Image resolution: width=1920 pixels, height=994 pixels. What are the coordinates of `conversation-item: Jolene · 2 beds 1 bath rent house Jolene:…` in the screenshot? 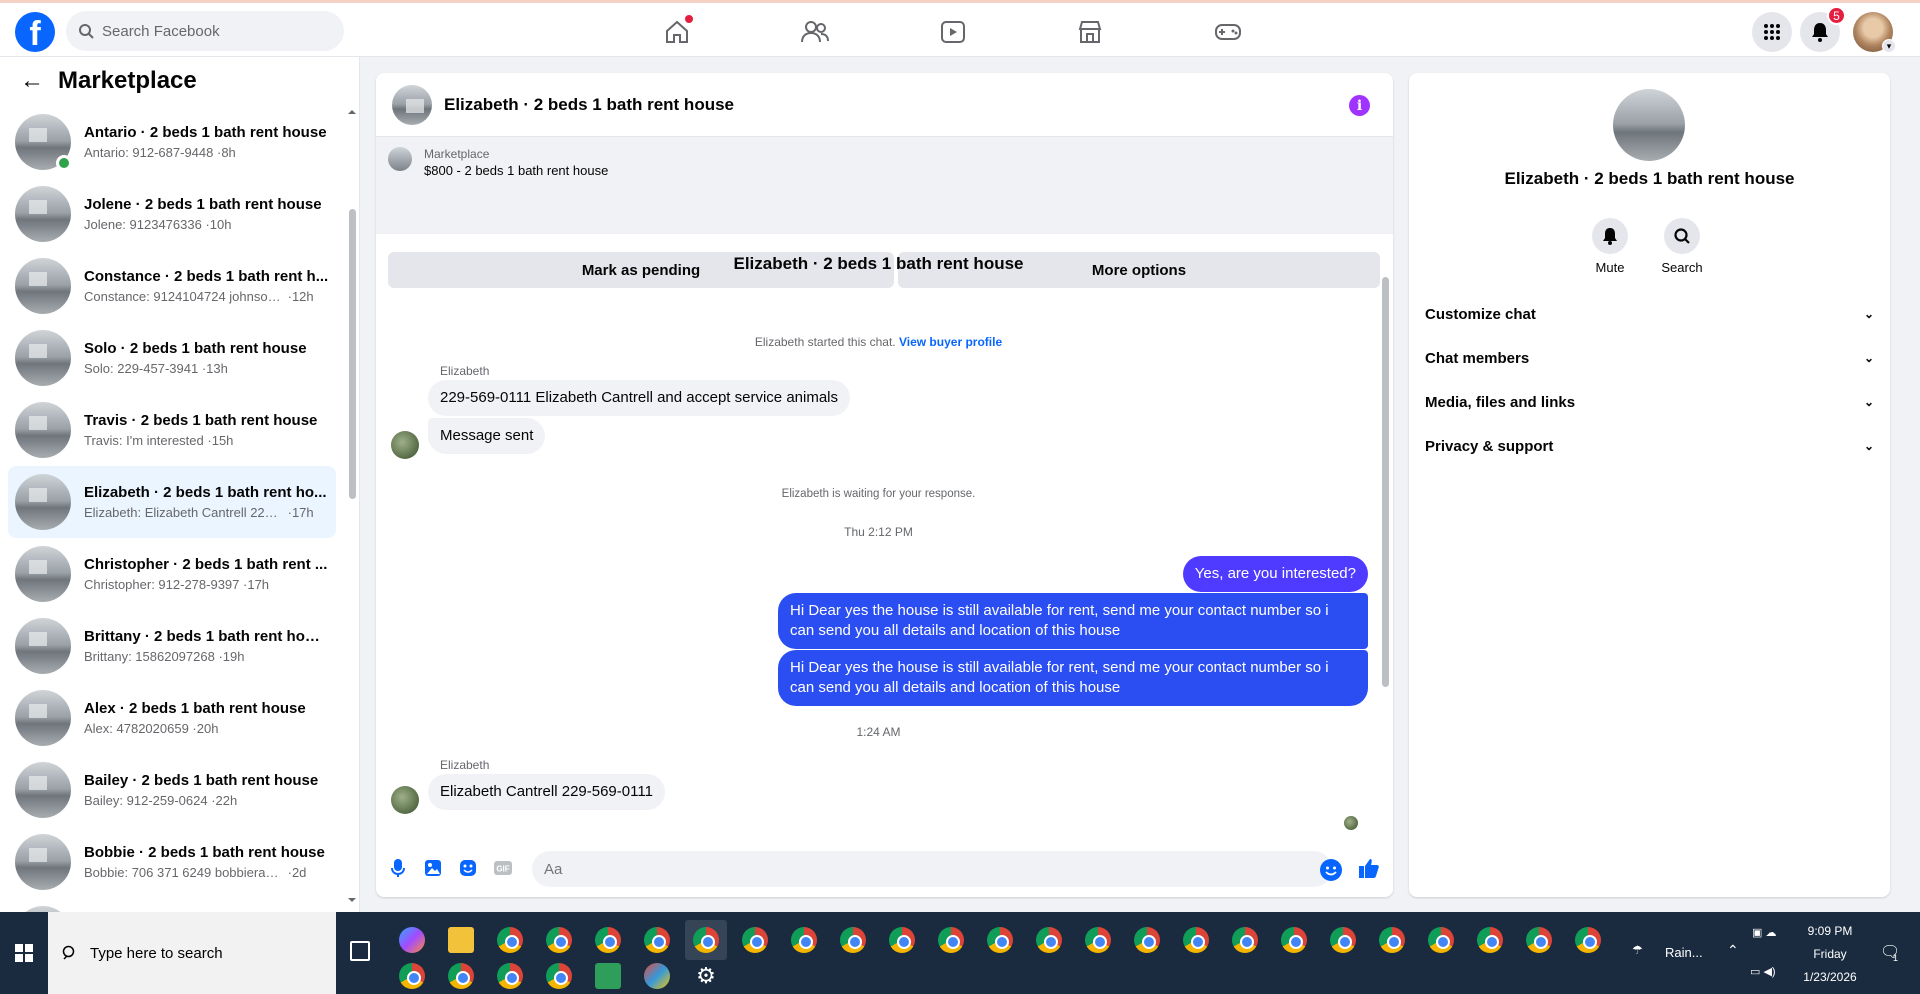 It's located at (172, 214).